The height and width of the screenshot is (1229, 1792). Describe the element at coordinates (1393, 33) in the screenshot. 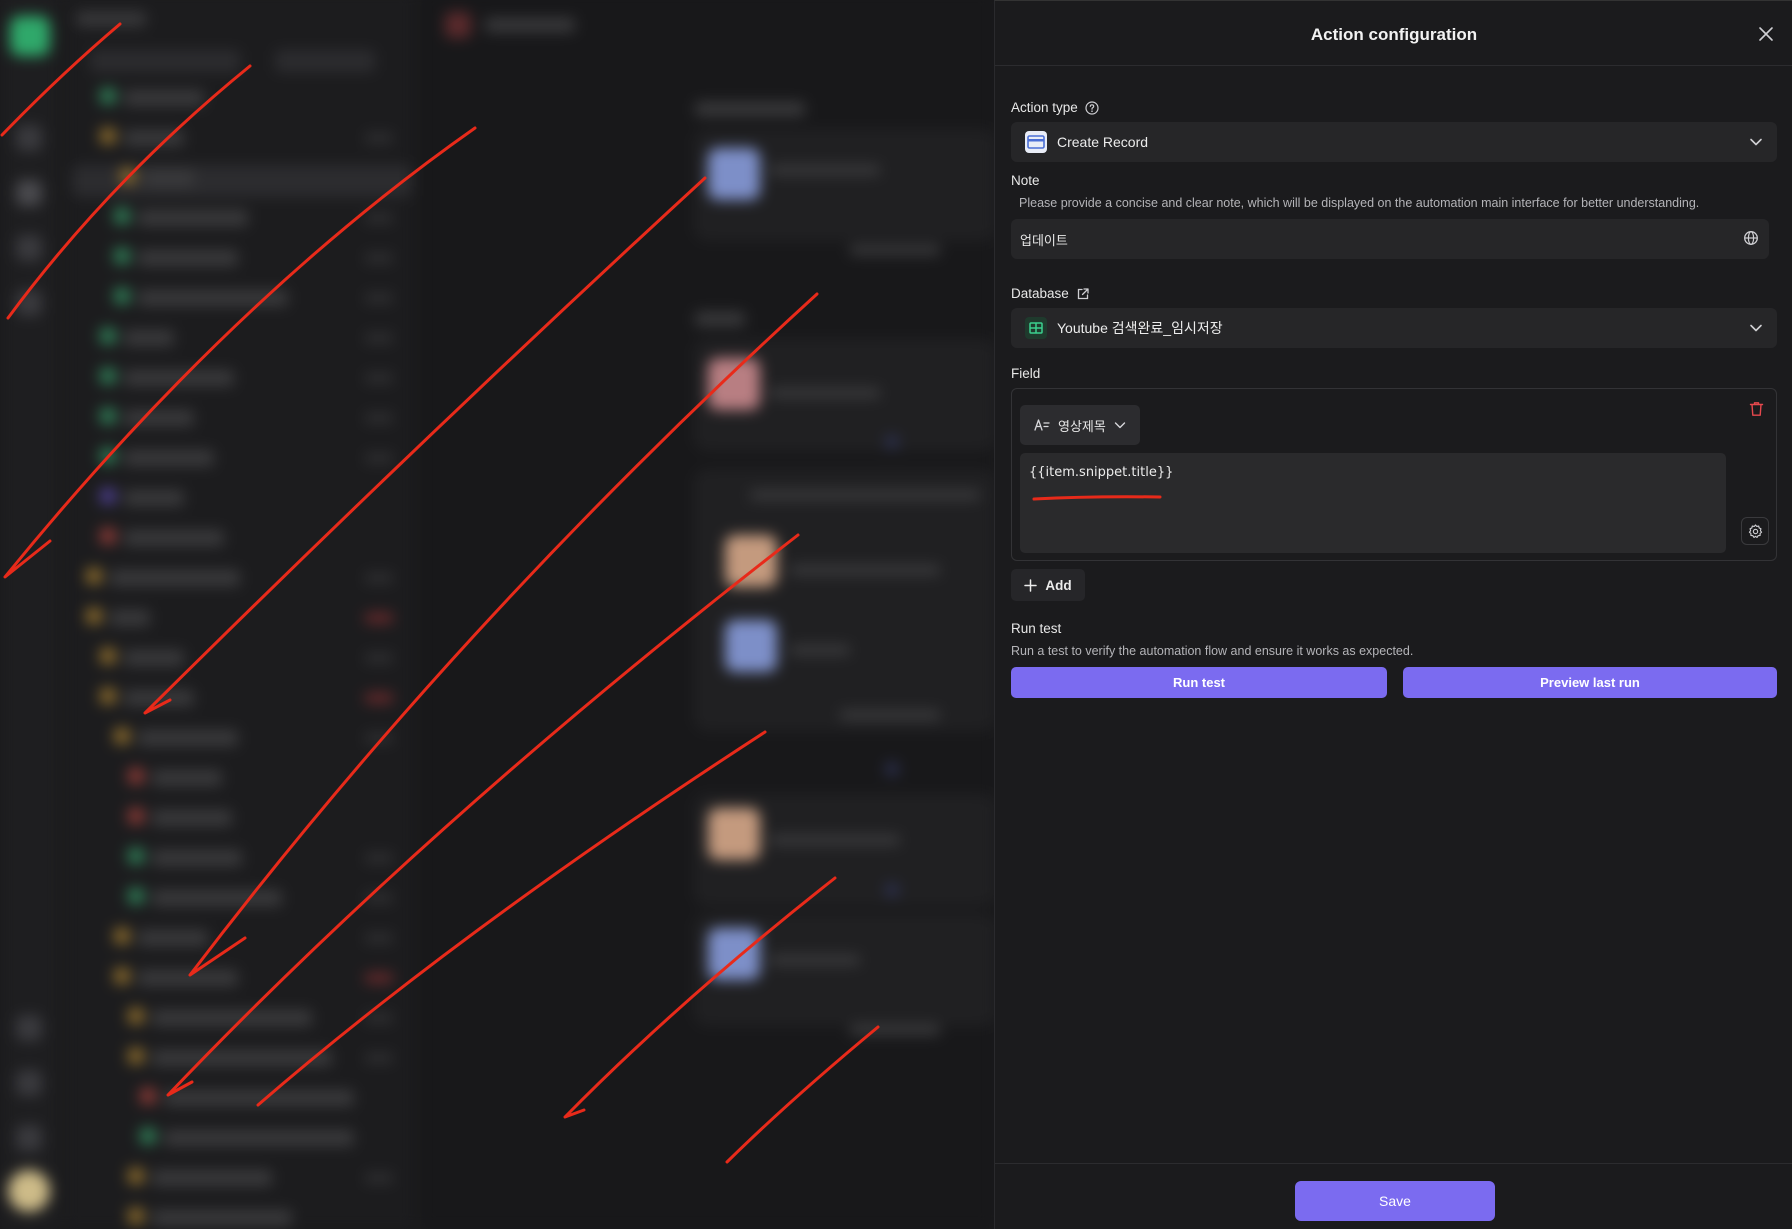

I see `panel-header: Action configuration` at that location.